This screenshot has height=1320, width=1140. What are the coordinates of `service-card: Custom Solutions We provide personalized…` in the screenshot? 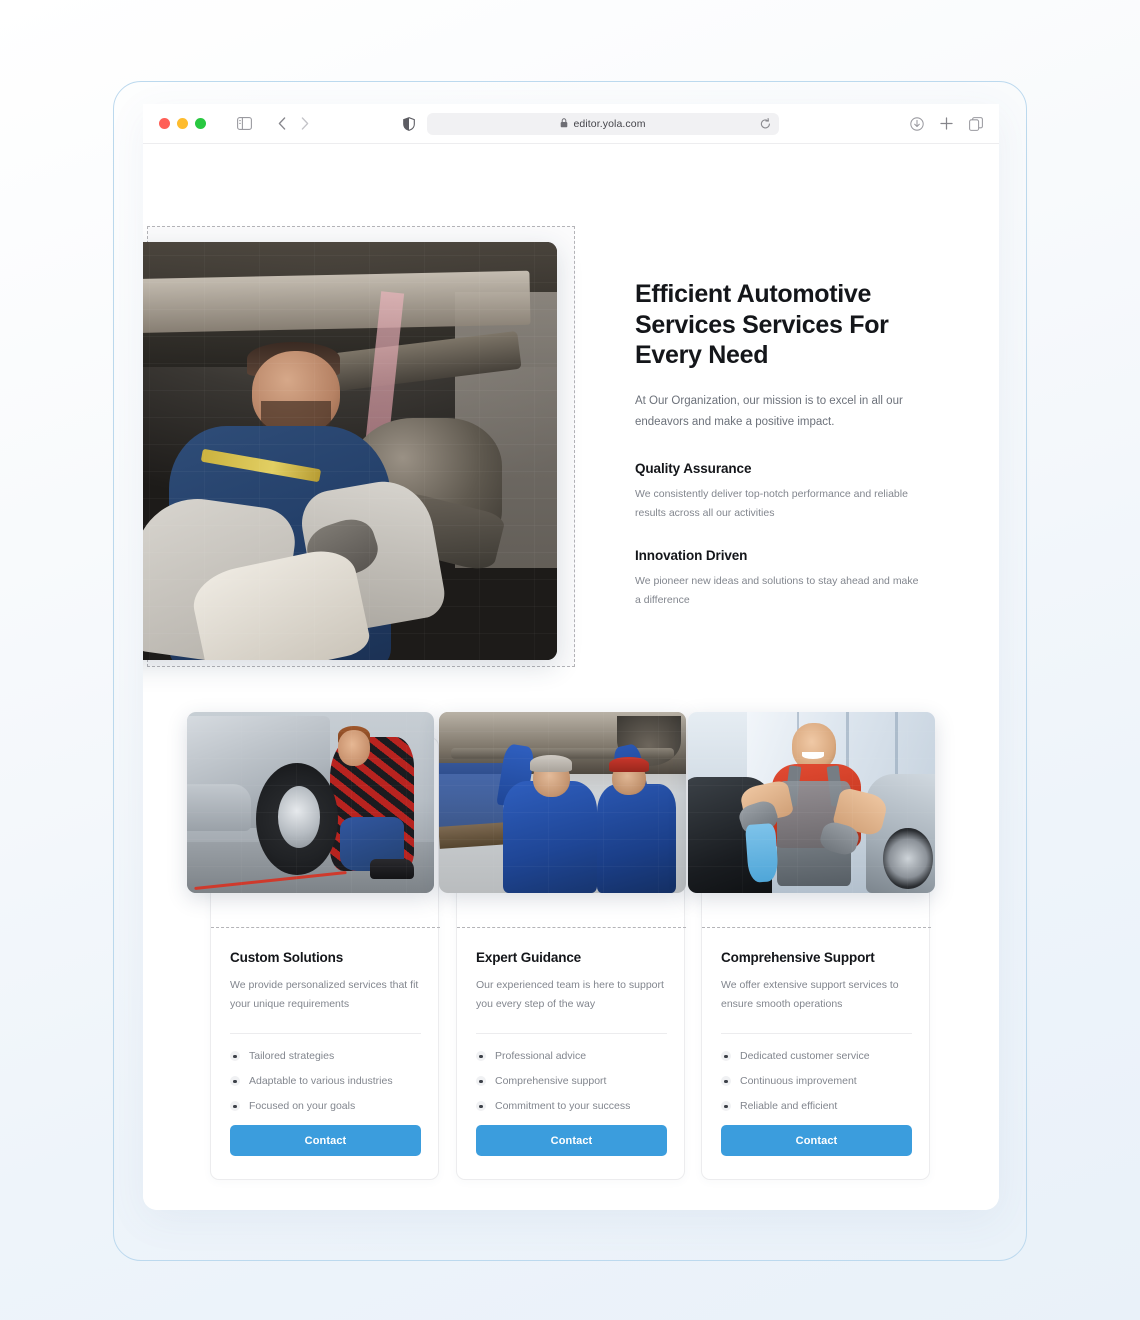 It's located at (313, 946).